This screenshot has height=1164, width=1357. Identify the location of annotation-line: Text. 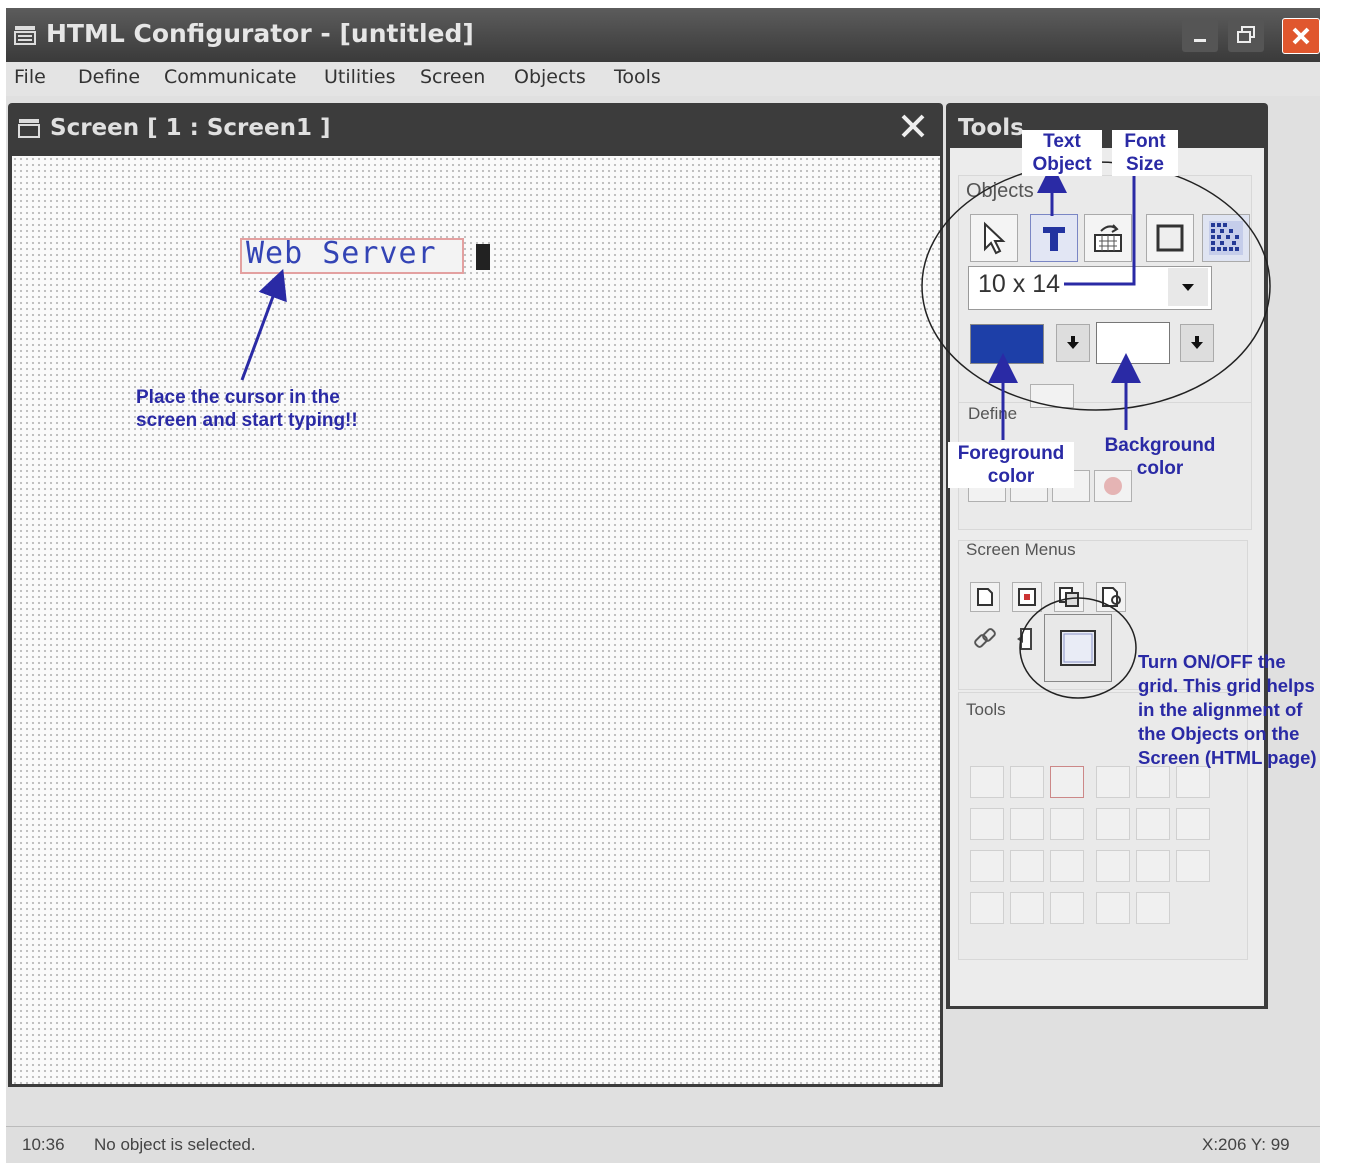
(1062, 141).